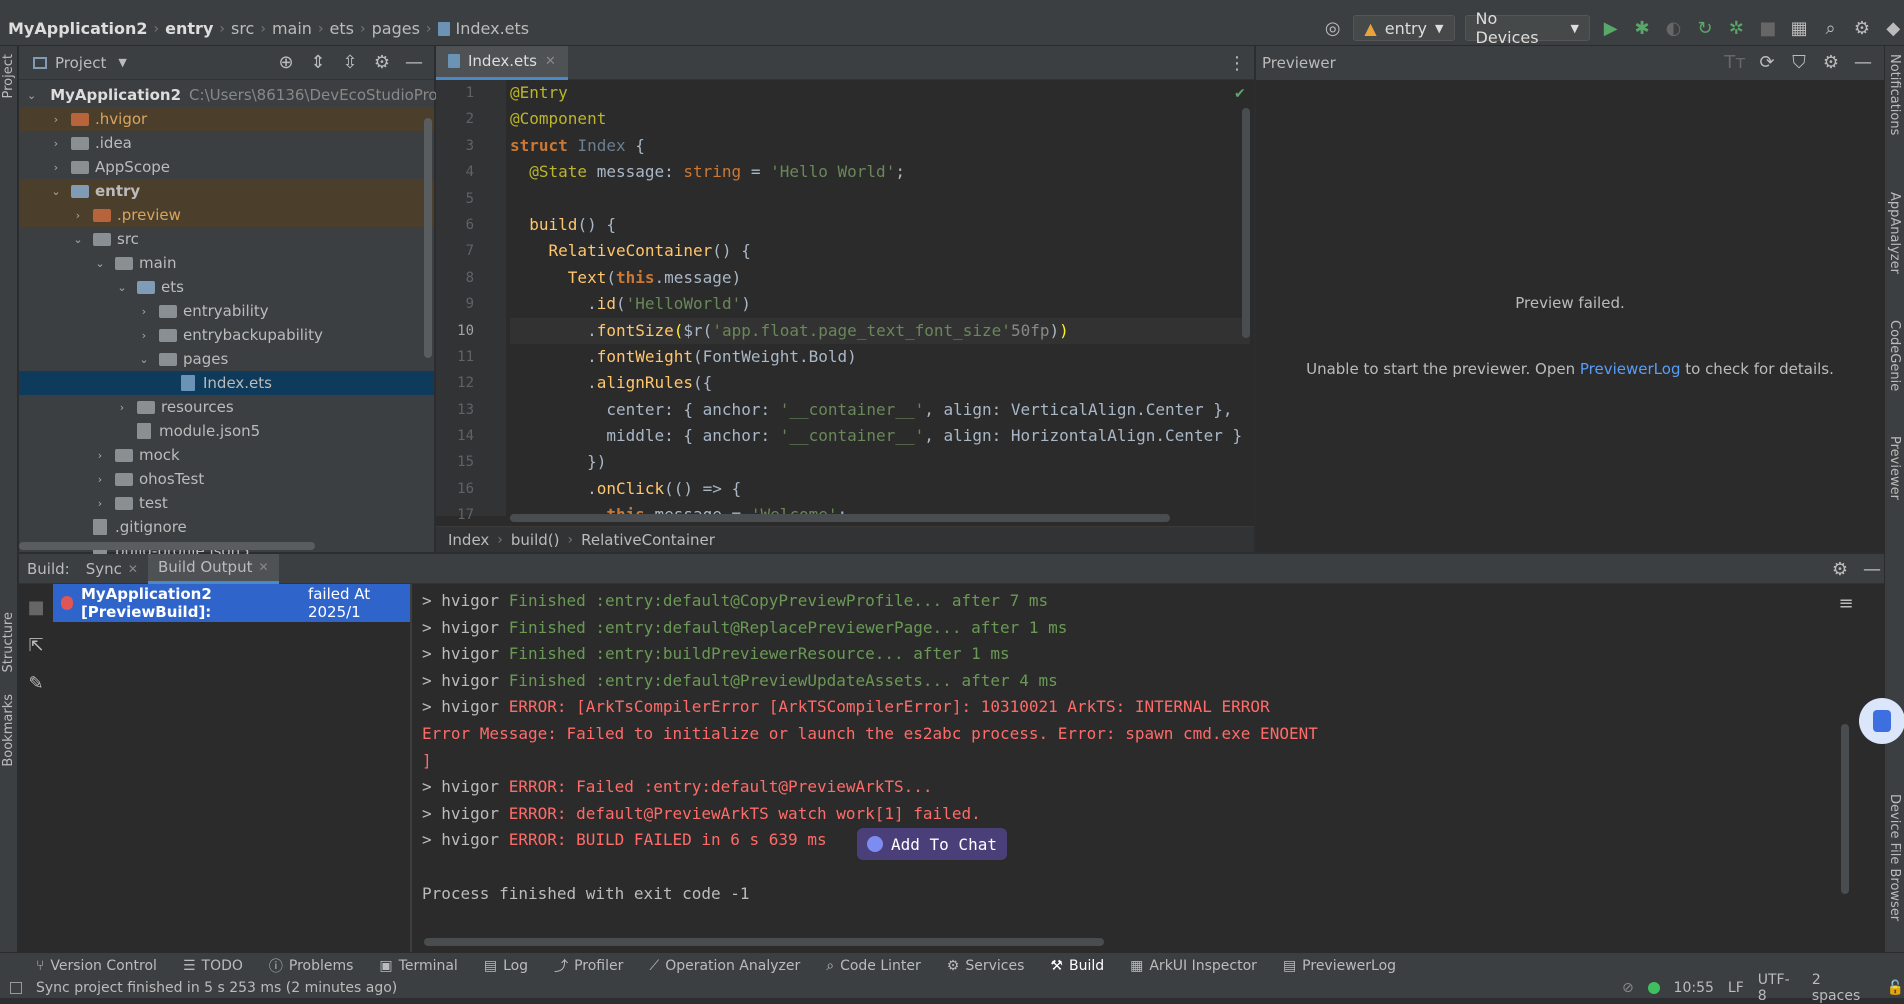  What do you see at coordinates (1240, 94) in the screenshot?
I see `no-problems-check-icon: ✔` at bounding box center [1240, 94].